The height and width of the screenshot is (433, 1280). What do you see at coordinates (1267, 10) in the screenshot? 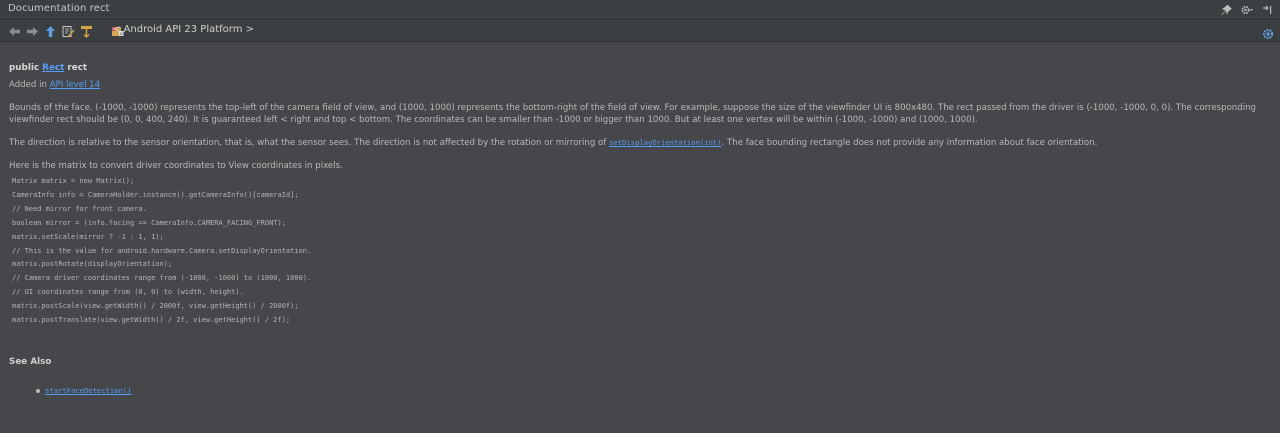
I see `minimize-icon` at bounding box center [1267, 10].